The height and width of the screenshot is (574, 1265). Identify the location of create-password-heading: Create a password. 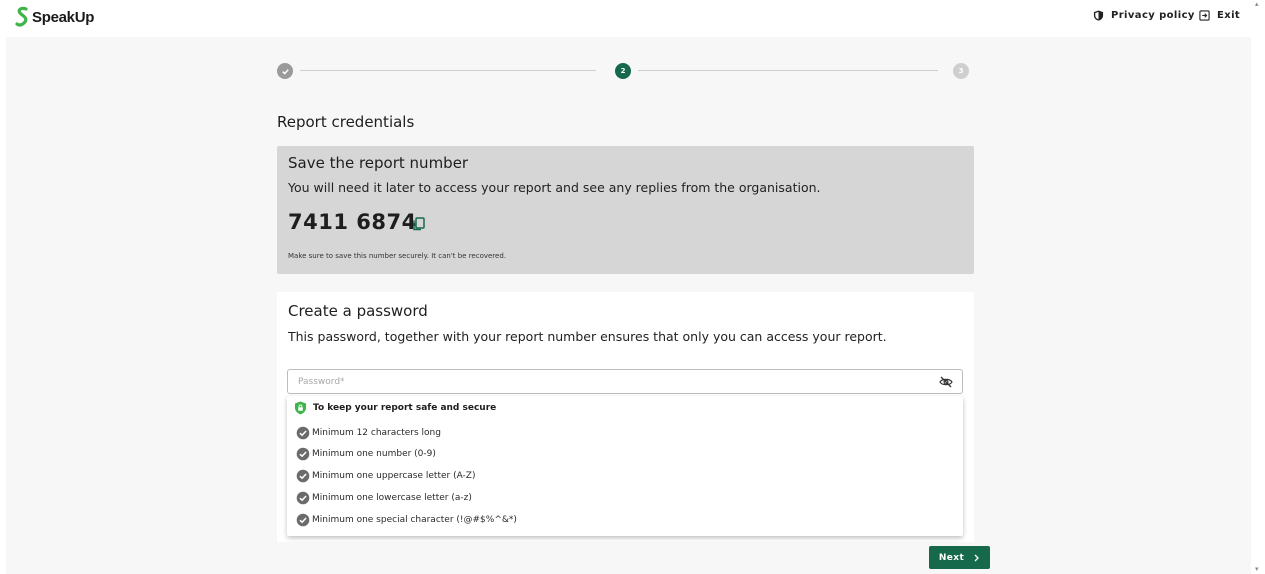
(358, 311).